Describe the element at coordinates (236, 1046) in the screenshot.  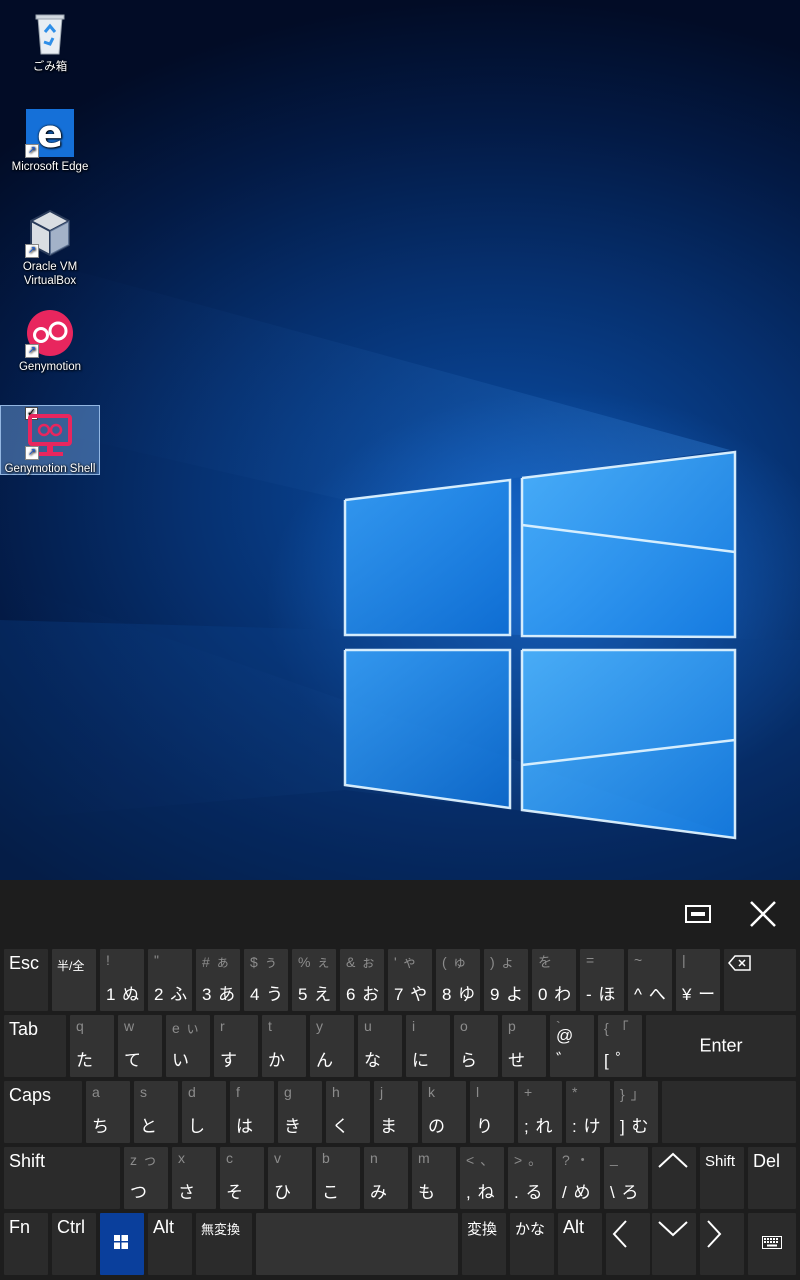
I see `row2-char-key: rす` at that location.